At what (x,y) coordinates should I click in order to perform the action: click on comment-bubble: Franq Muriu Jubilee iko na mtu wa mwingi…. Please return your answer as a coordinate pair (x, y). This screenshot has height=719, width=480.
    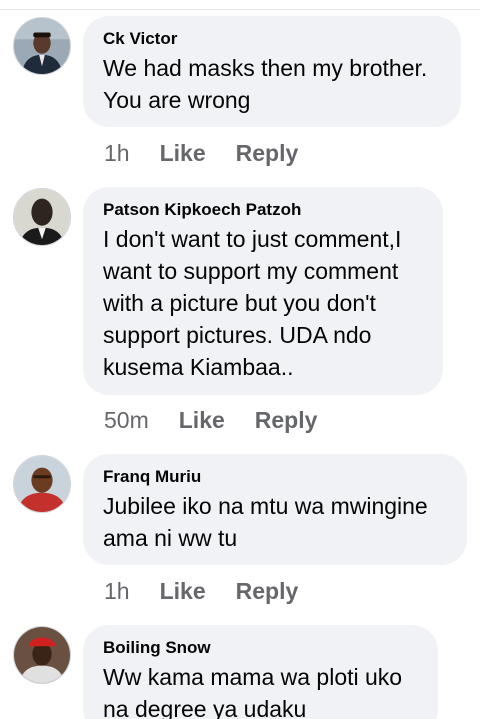
    Looking at the image, I should click on (275, 509).